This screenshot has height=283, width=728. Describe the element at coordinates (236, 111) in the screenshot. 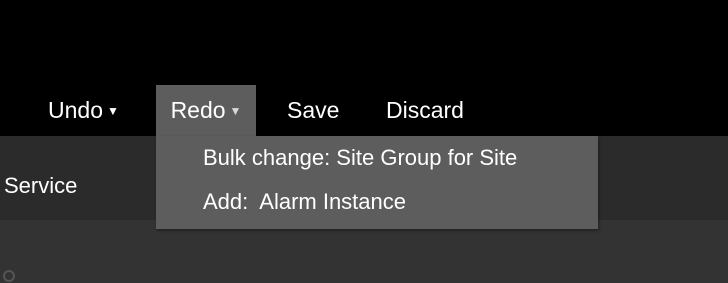

I see `redo-dropdown-arrow-icon: ▼` at that location.